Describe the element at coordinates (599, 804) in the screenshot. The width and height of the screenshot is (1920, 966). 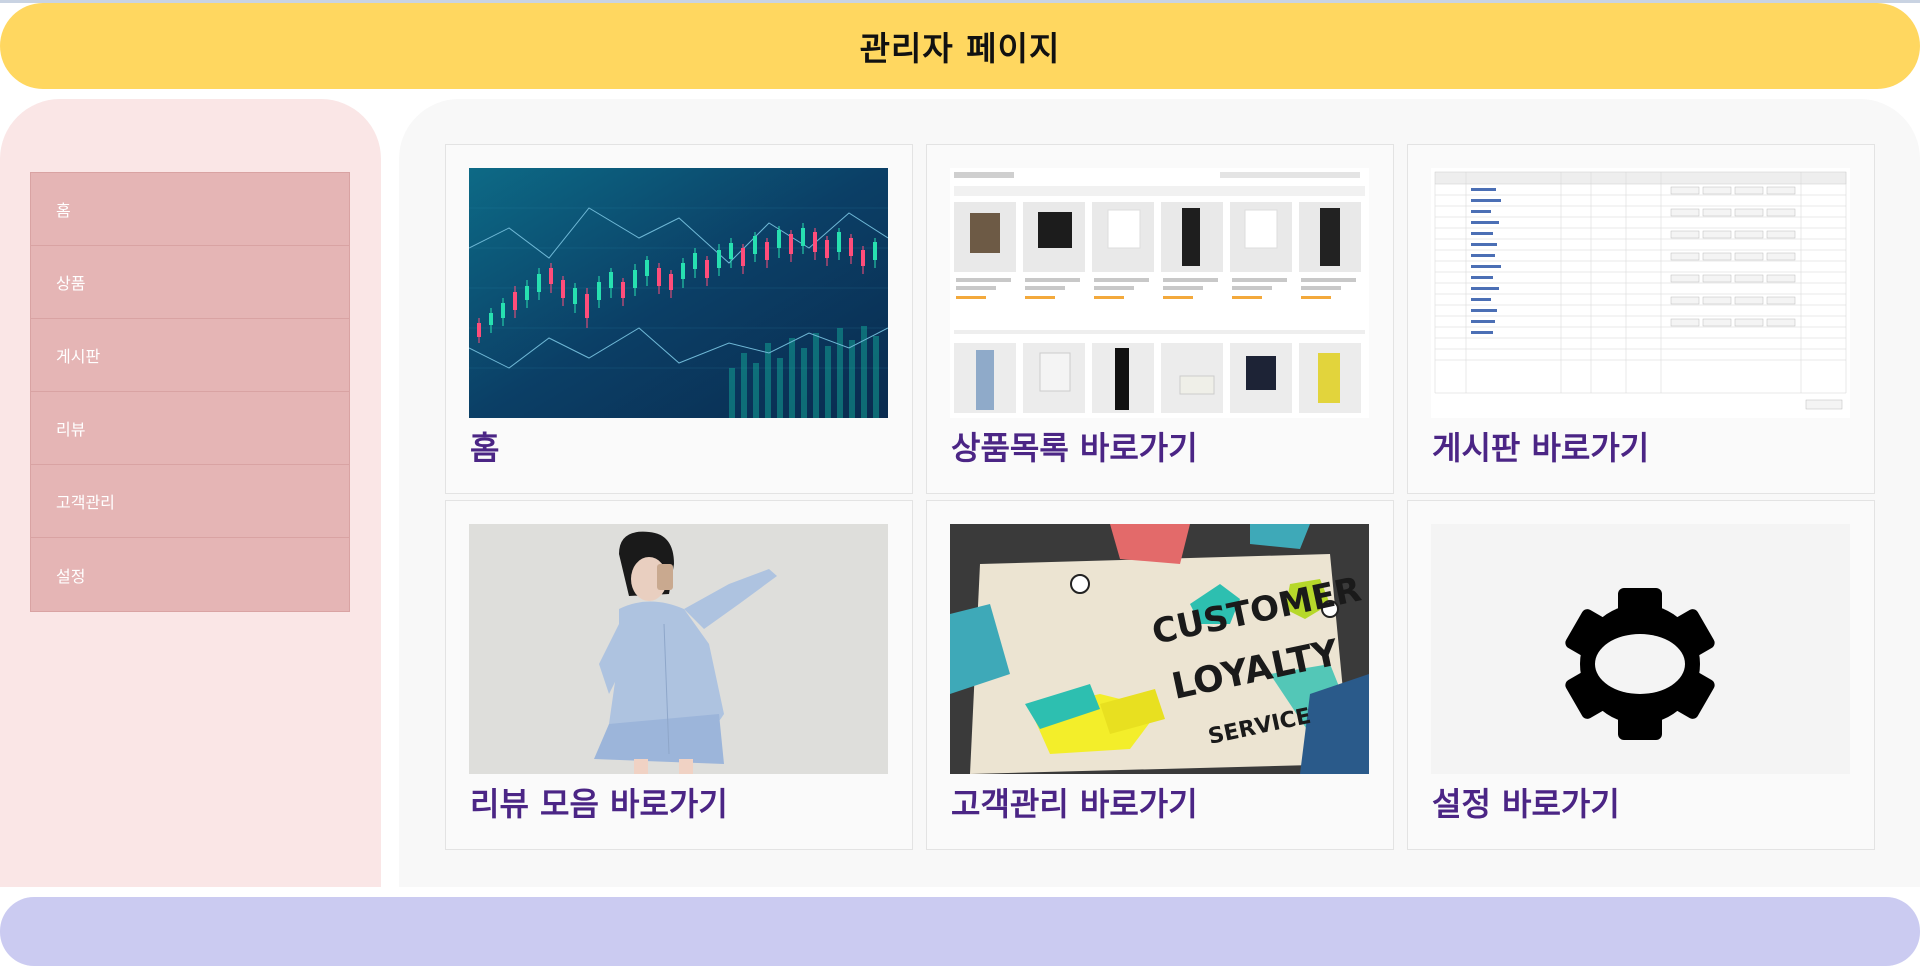
I see `card-label-reviews: 리뷰 모음 바로가기` at that location.